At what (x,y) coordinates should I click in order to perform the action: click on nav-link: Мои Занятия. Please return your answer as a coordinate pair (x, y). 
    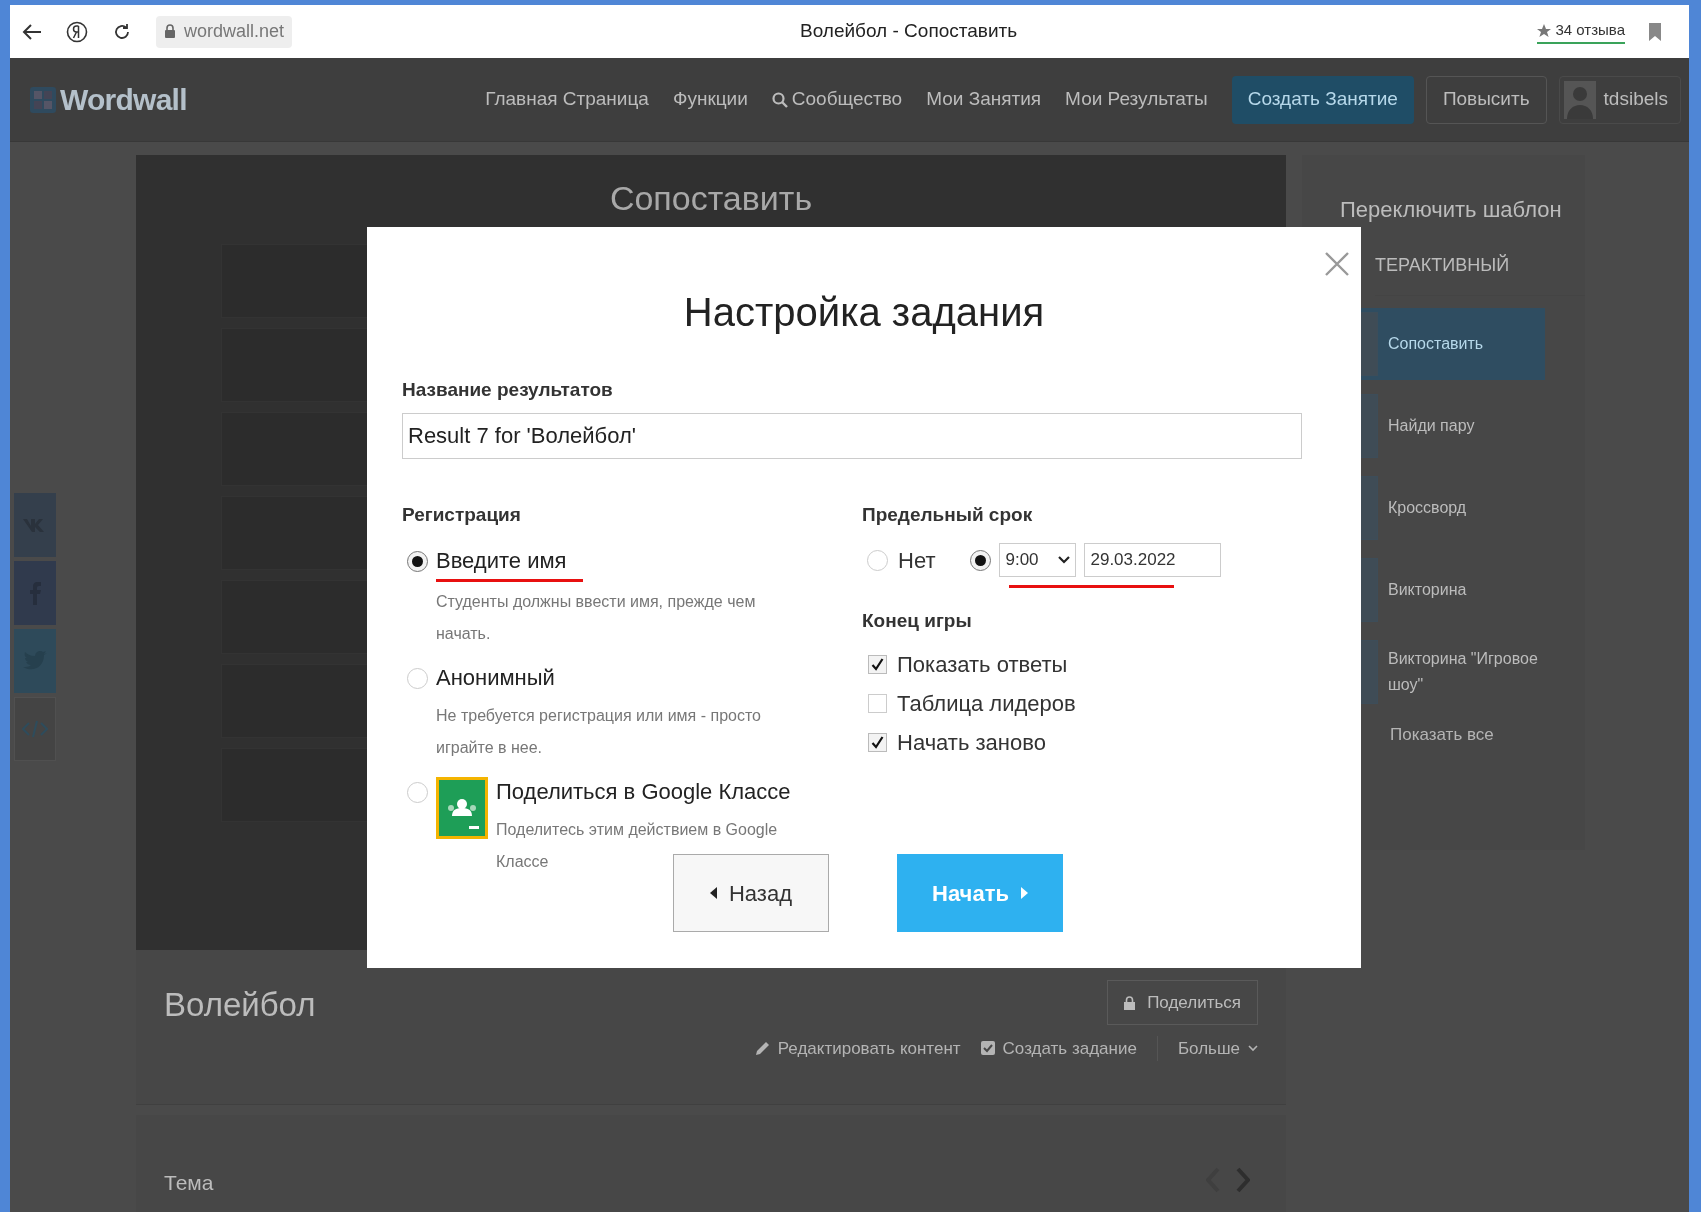
    Looking at the image, I should click on (984, 99).